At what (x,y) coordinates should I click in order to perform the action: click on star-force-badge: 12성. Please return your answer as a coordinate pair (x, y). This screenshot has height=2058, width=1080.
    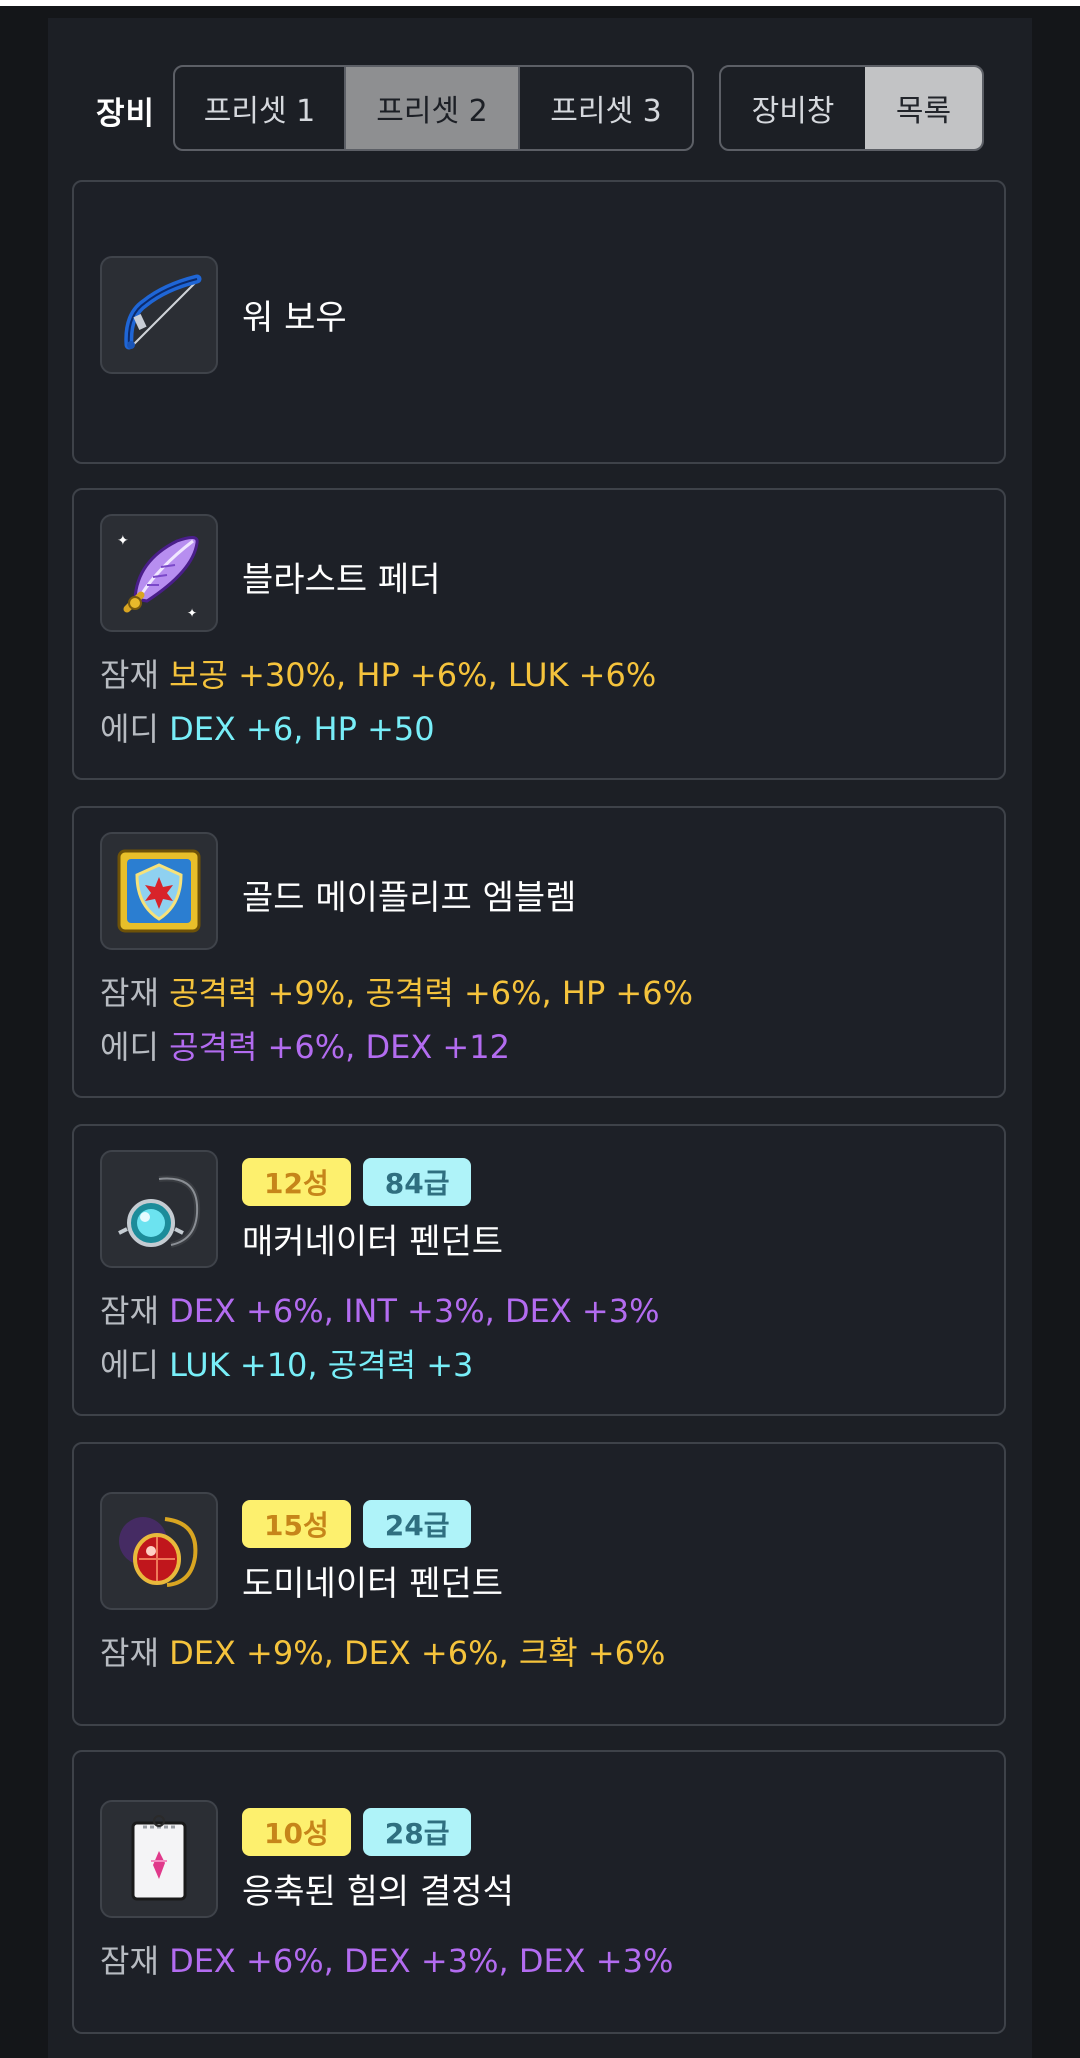
    Looking at the image, I should click on (296, 1182).